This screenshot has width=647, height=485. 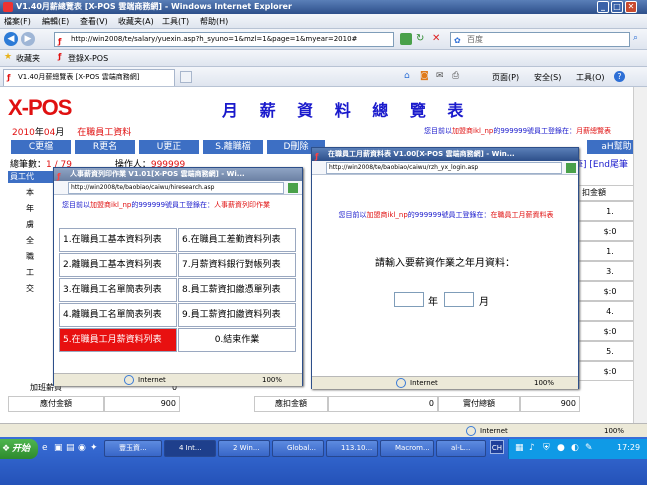 I want to click on menu-bank-reconcile-list: 7.月薪資料銀行對帳列表, so click(x=237, y=265).